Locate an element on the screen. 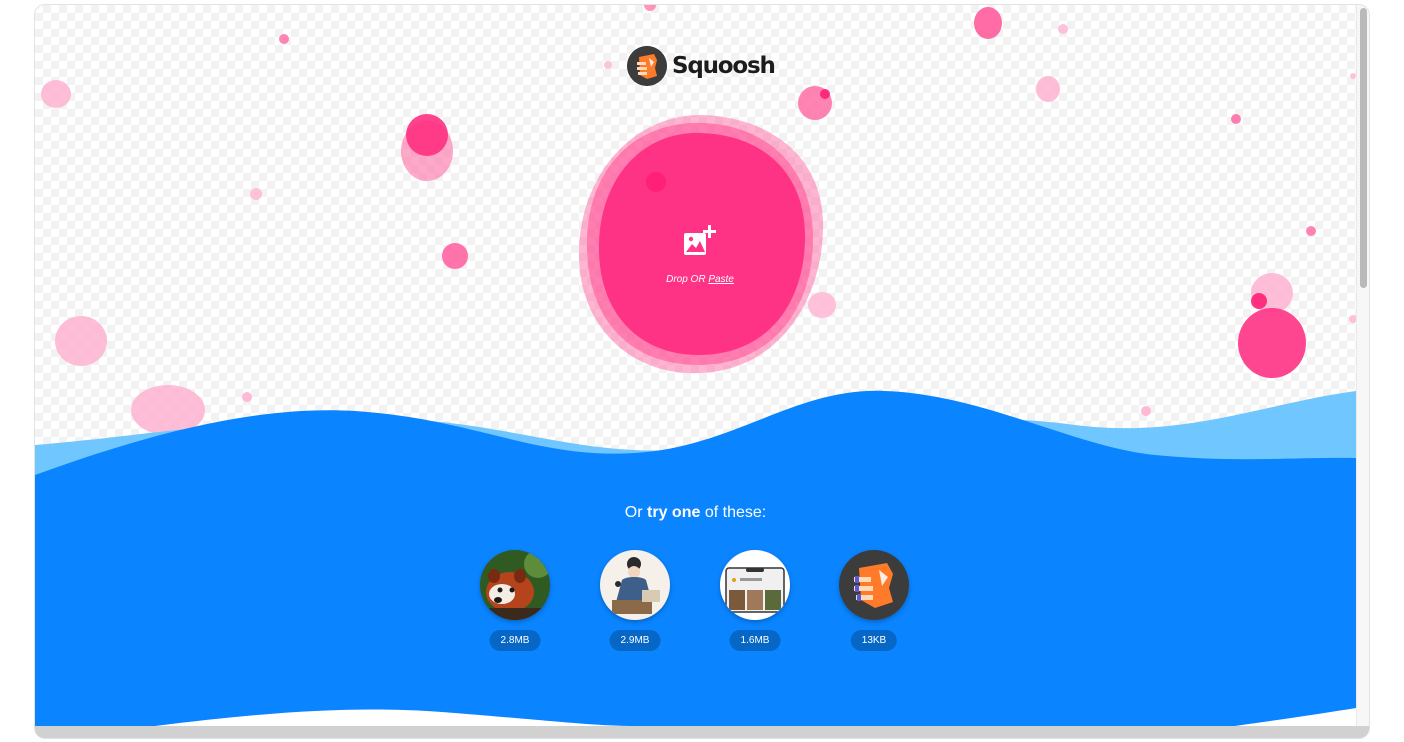 Image resolution: width=1404 pixels, height=742 pixels. scrollbar-thumb is located at coordinates (1363, 148).